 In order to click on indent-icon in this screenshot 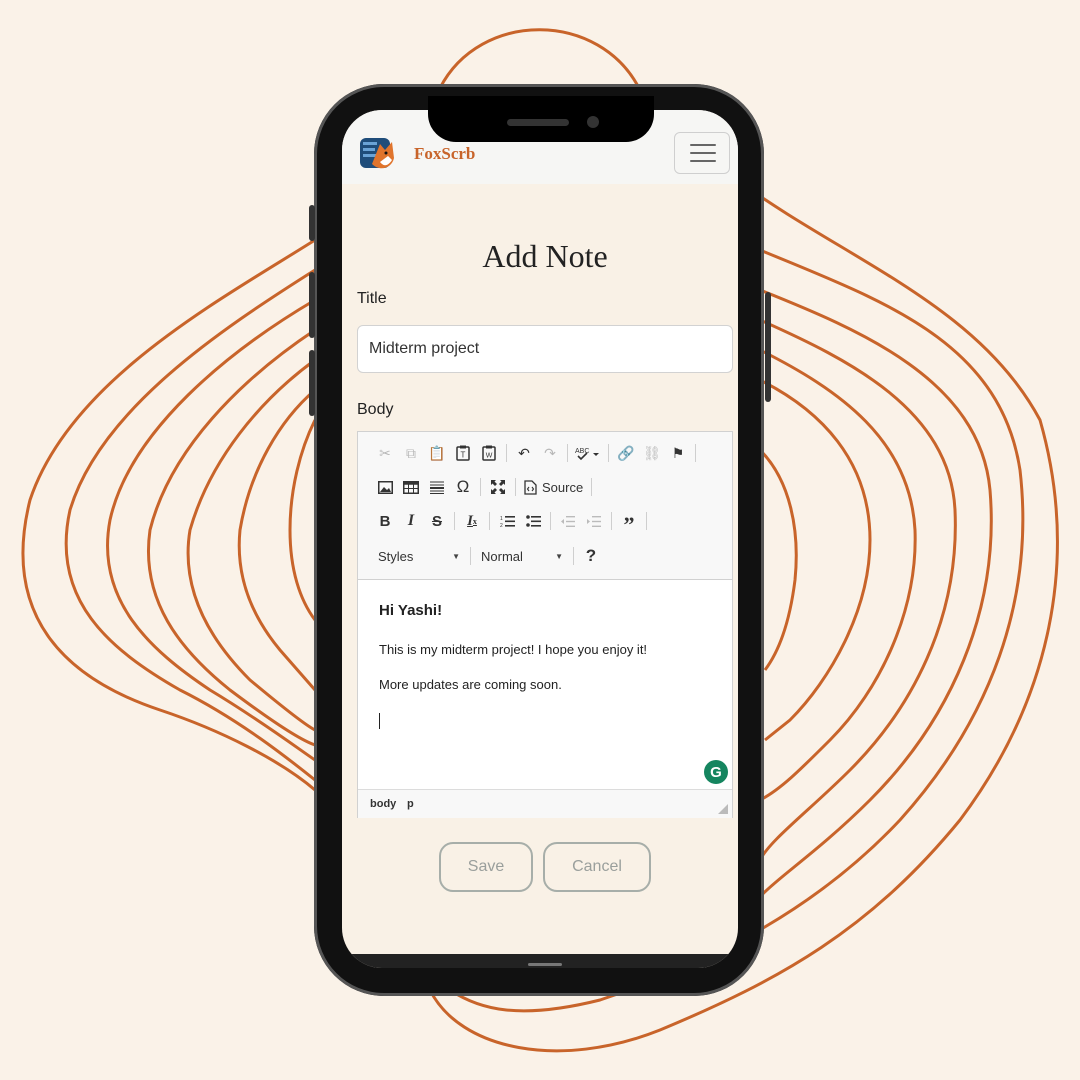, I will do `click(594, 521)`.